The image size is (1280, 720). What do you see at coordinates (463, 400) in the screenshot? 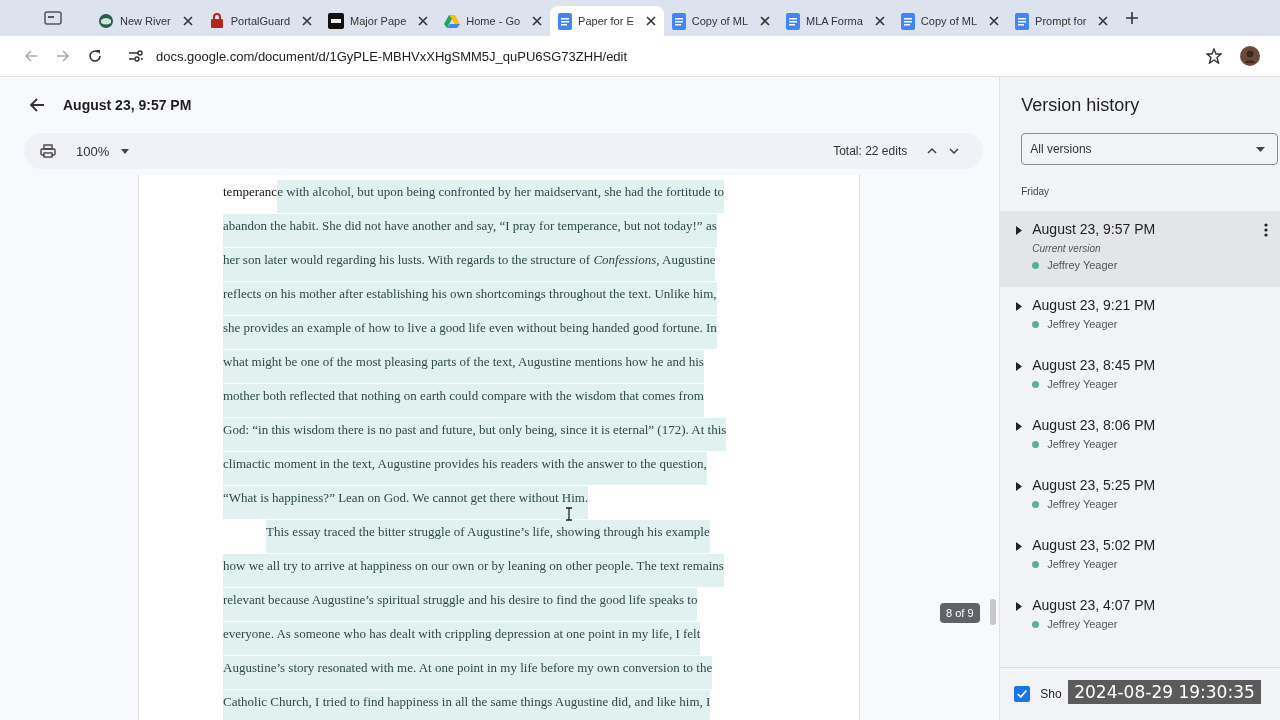
I see `document-text: mother both reflected that nothing on earth could compare with the wisdom that comes from` at bounding box center [463, 400].